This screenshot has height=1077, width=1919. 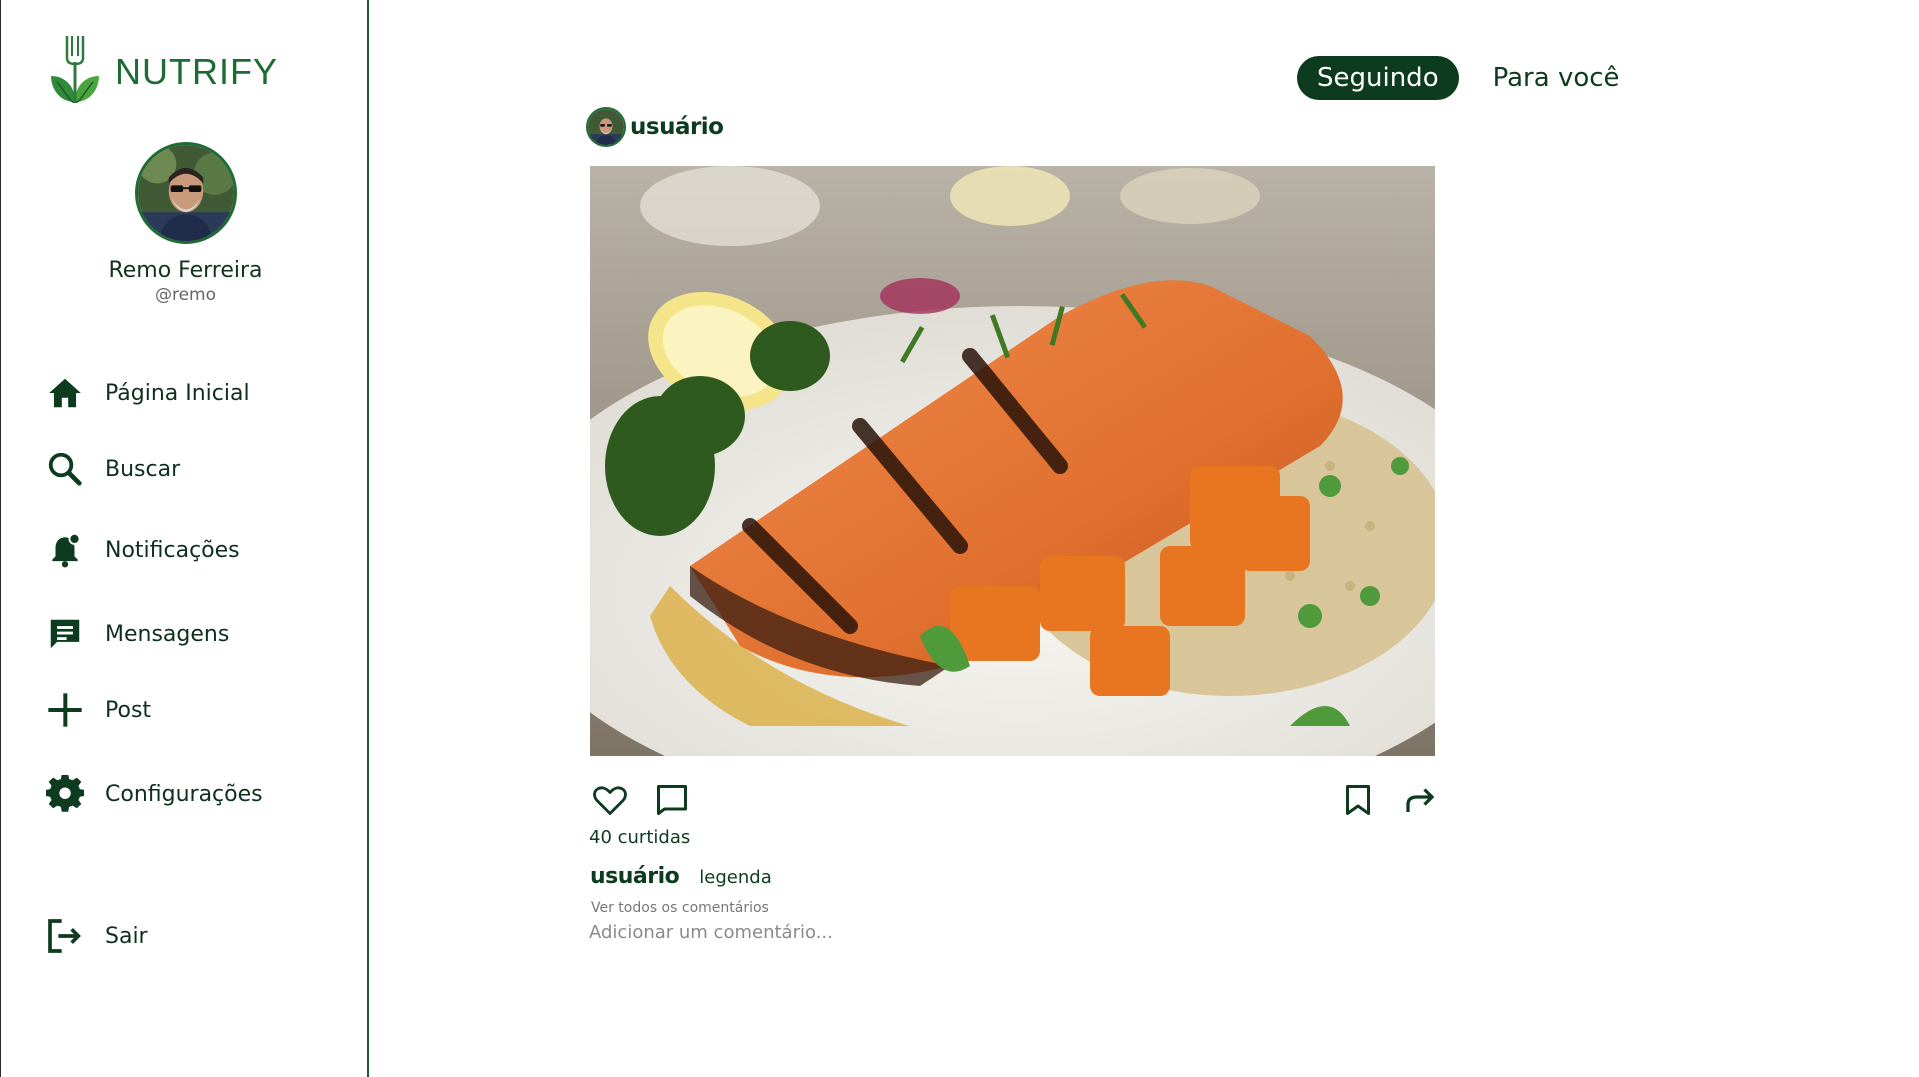 I want to click on caption-text: legenda, so click(x=735, y=877).